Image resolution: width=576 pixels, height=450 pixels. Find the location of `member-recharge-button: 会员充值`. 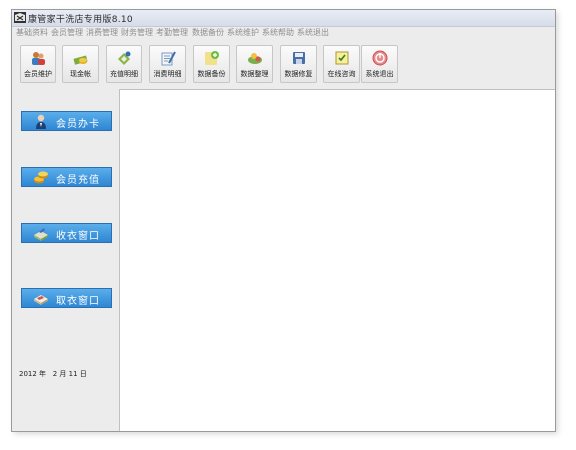

member-recharge-button: 会员充值 is located at coordinates (66, 177).